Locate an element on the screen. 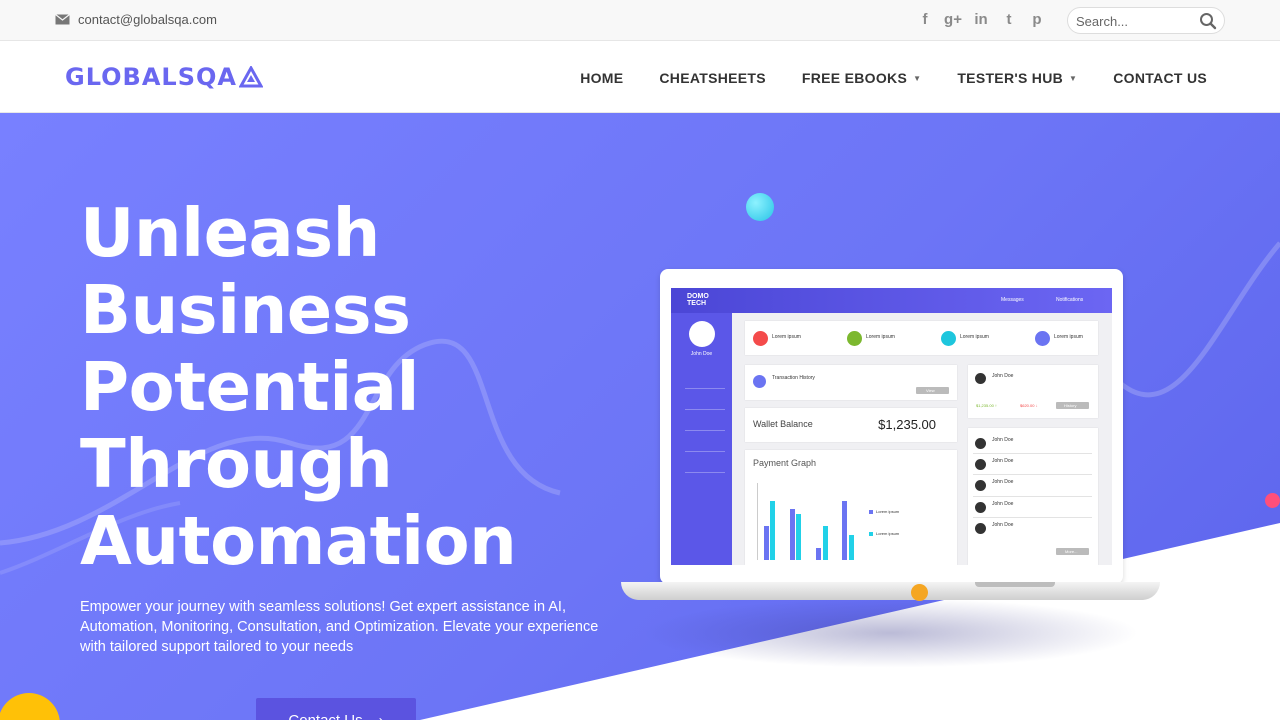 The width and height of the screenshot is (1280, 720). dashboard-brand-line: TECH is located at coordinates (697, 303).